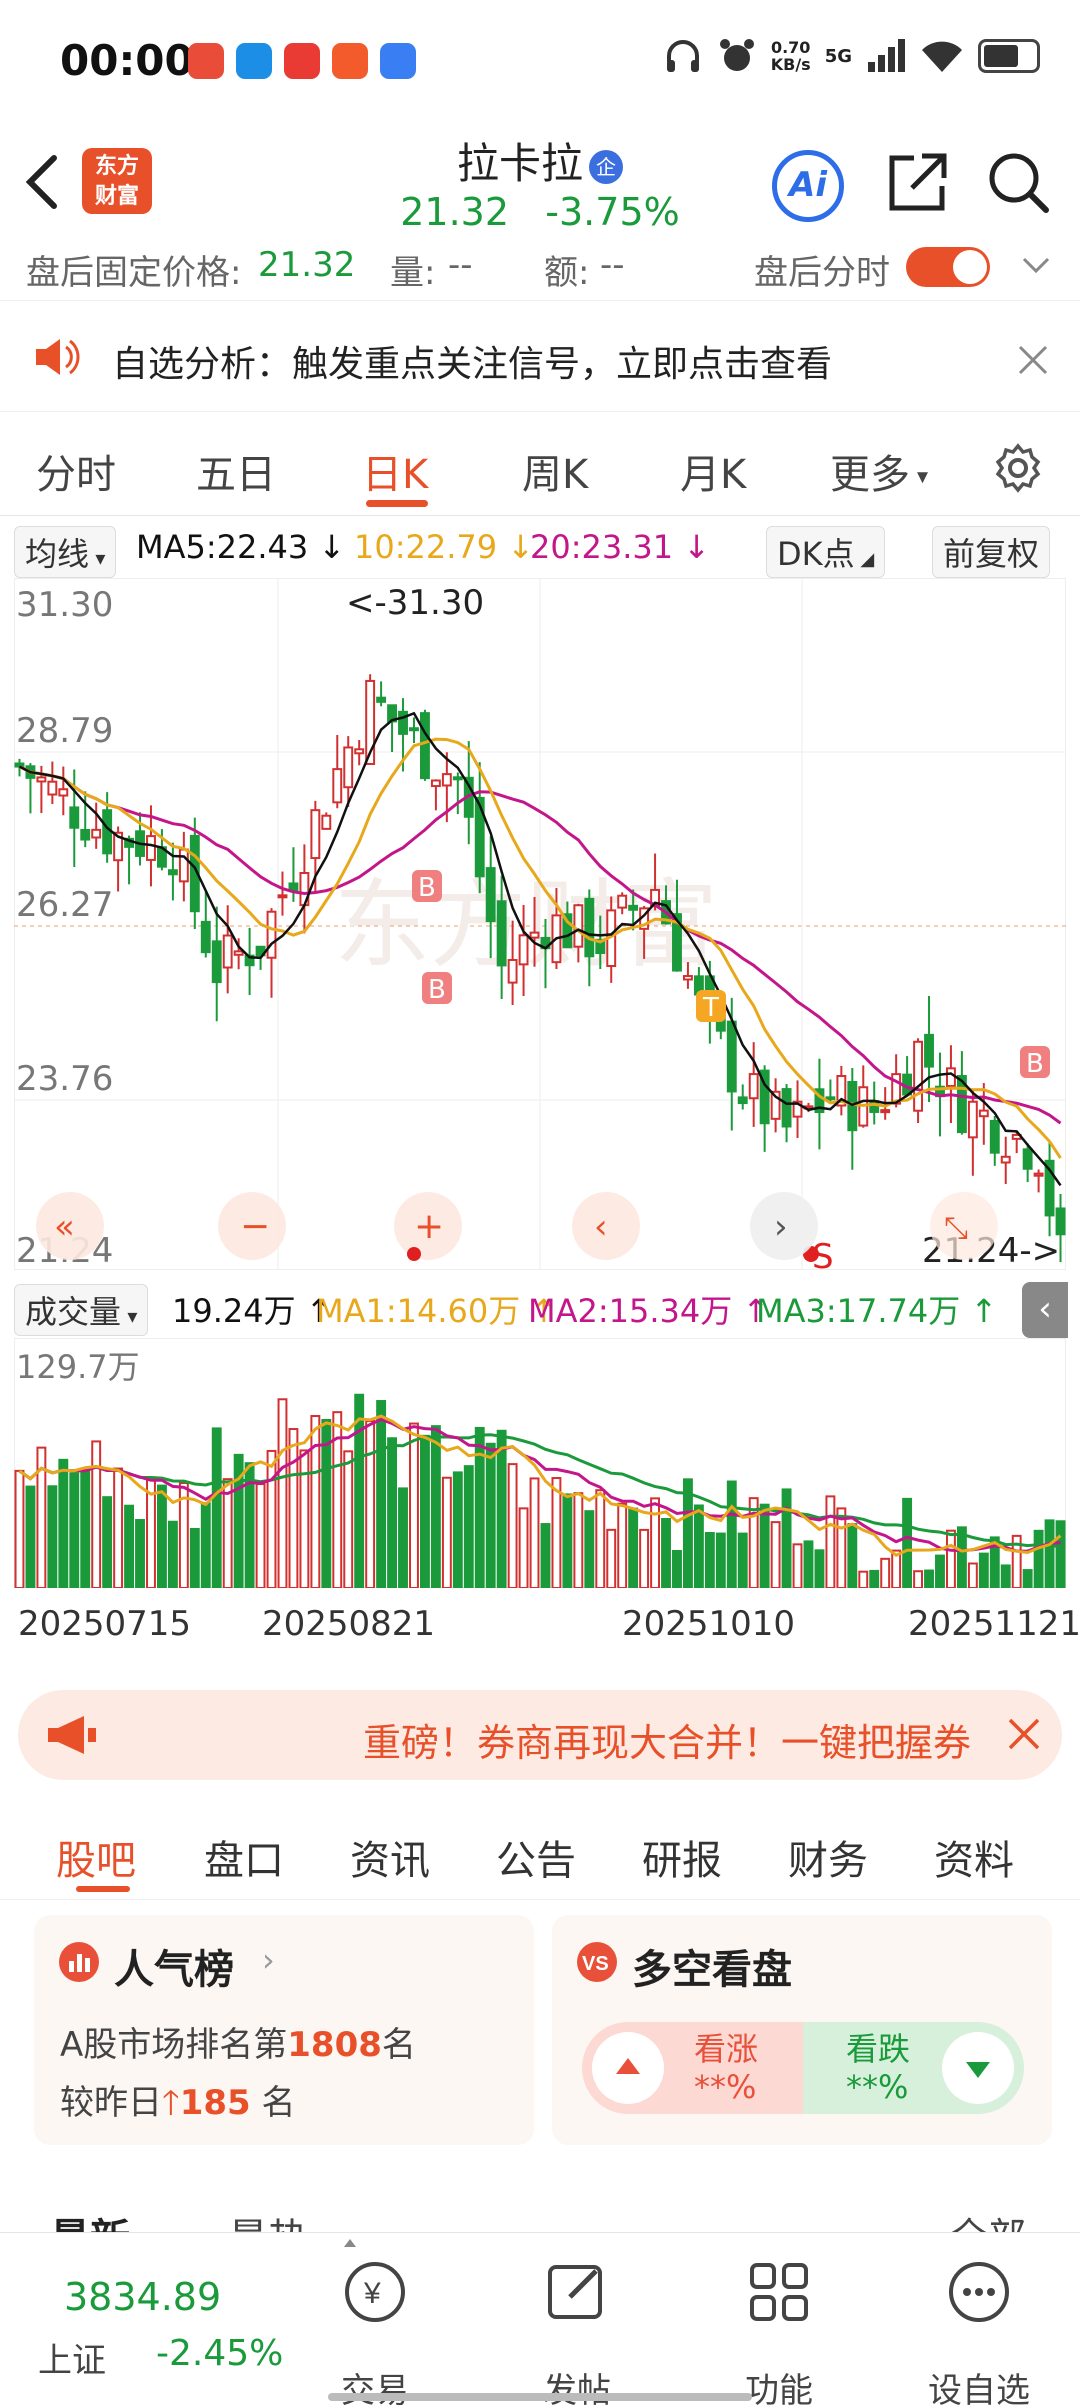  Describe the element at coordinates (942, 56) in the screenshot. I see `wifi-icon` at that location.